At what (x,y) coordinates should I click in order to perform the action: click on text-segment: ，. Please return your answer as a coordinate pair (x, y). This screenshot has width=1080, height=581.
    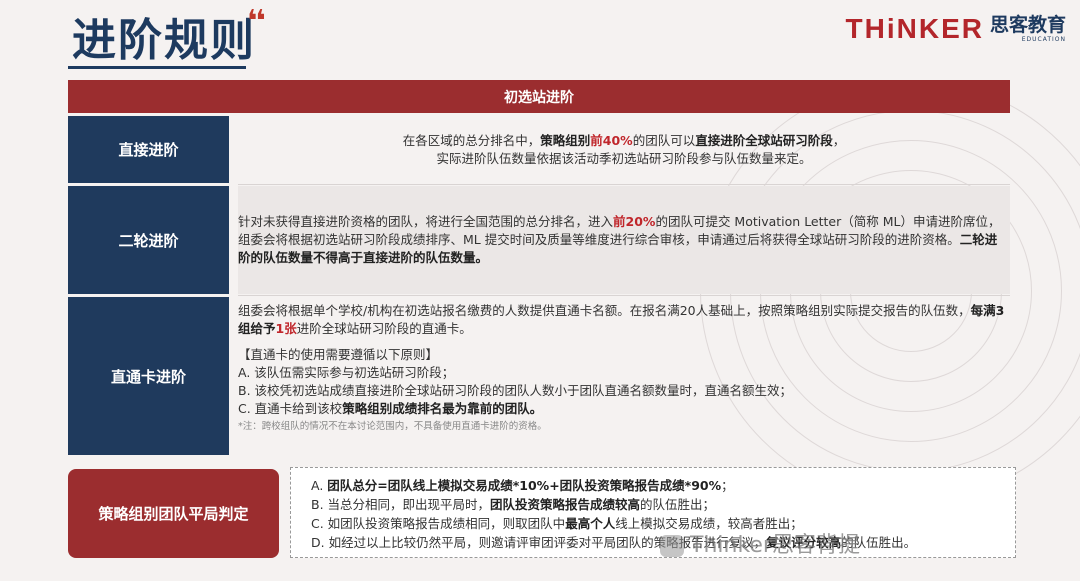
    Looking at the image, I should click on (839, 140).